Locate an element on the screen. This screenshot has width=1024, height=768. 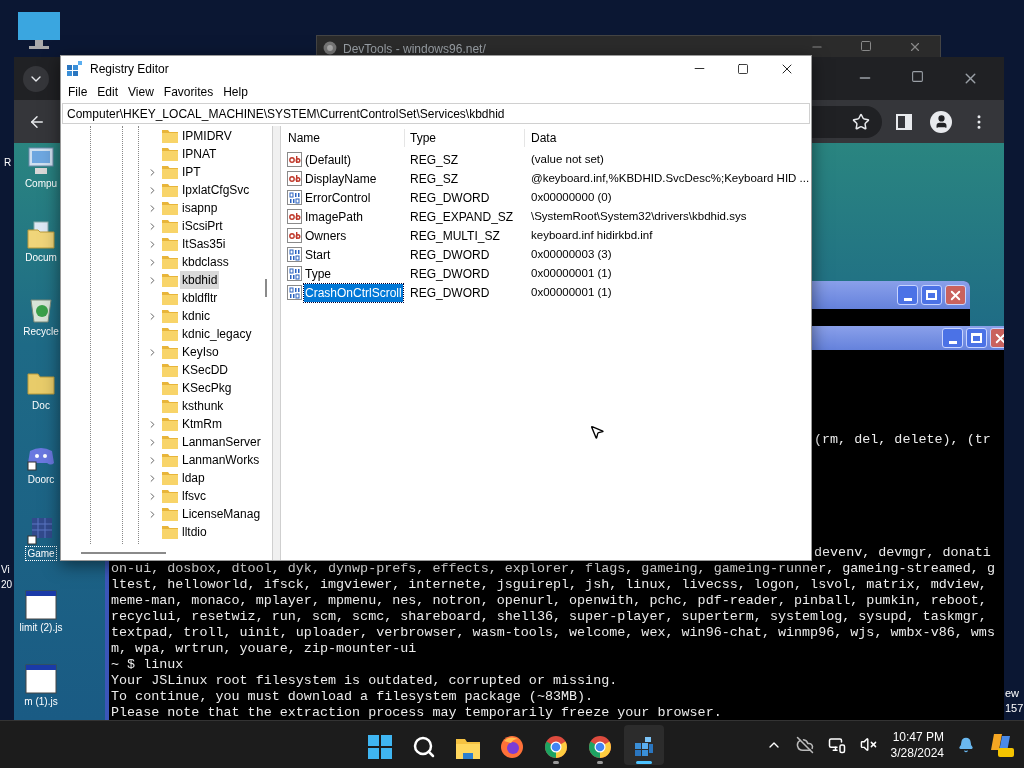
desktop-icon-label: Game is located at coordinates (41, 553).